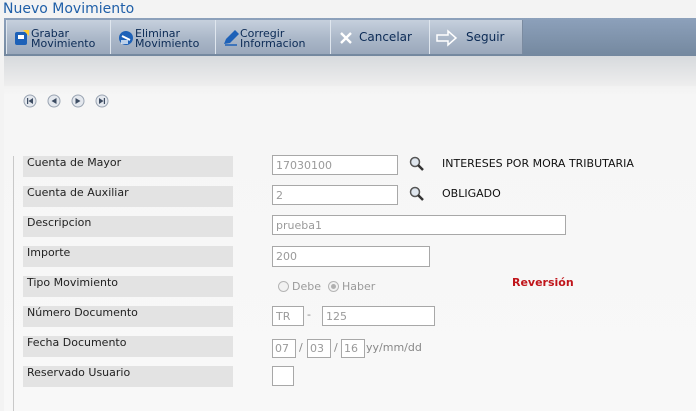 The image size is (696, 411). I want to click on arrow-right-icon, so click(447, 38).